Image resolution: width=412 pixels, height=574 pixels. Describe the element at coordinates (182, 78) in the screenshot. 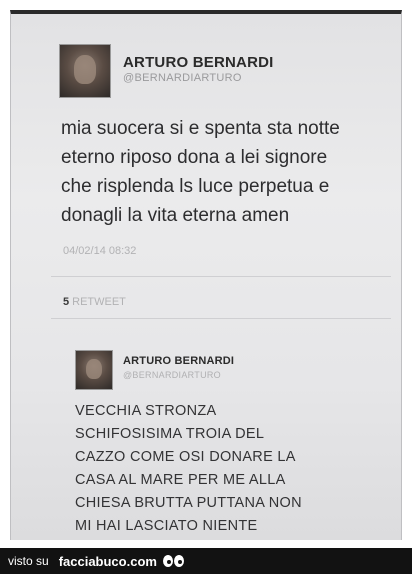

I see `author-handle: @BERNARDIARTURO` at that location.